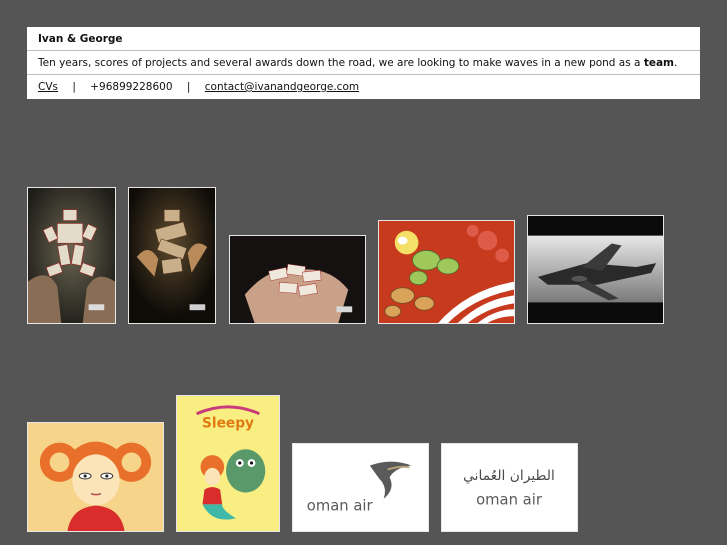 The image size is (727, 545). Describe the element at coordinates (297, 279) in the screenshot. I see `hands-holding-cards-photo` at that location.